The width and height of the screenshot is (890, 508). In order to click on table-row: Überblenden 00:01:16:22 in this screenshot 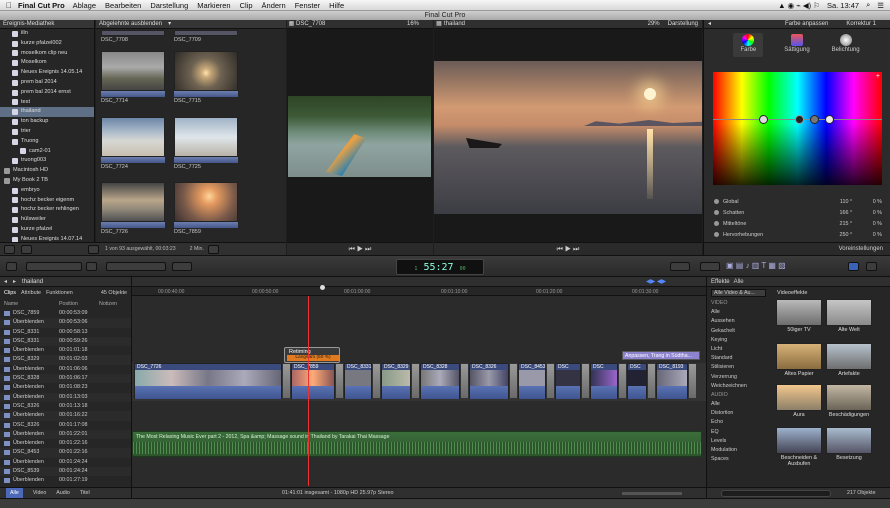, I will do `click(65, 416)`.